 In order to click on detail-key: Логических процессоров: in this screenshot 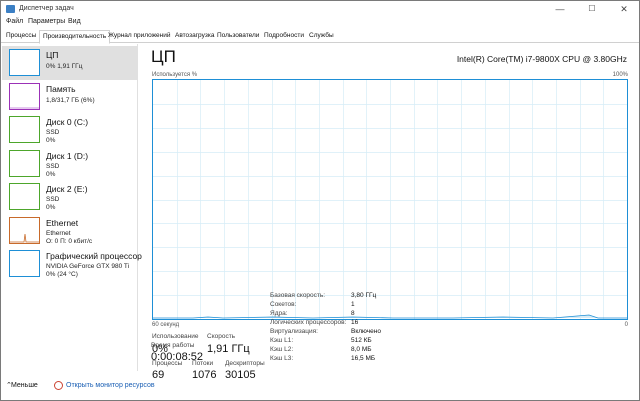, I will do `click(308, 322)`.